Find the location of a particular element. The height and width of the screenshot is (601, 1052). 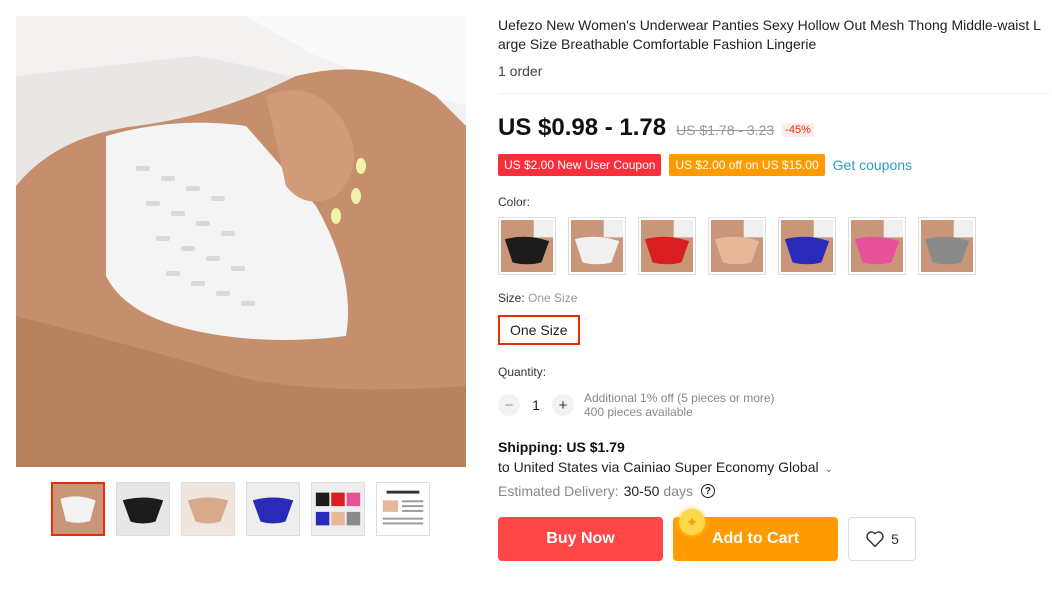

delivery-unit: days is located at coordinates (678, 491).